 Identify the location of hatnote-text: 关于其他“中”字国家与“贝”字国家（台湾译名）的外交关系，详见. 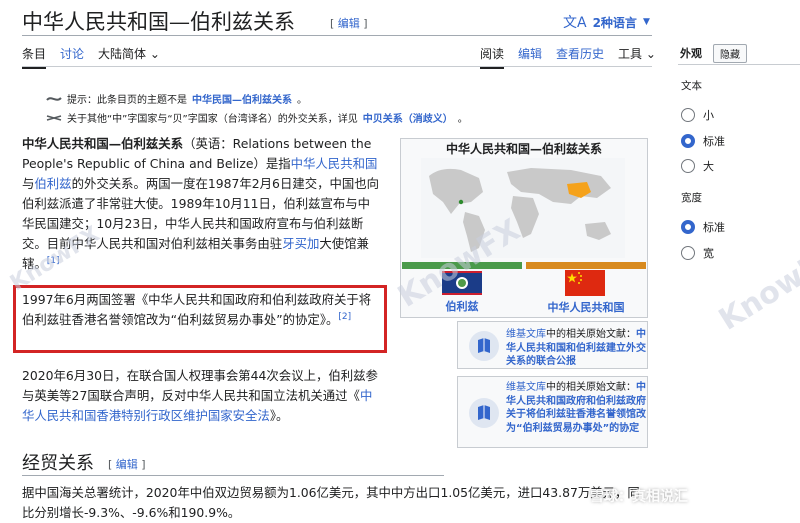
(212, 119).